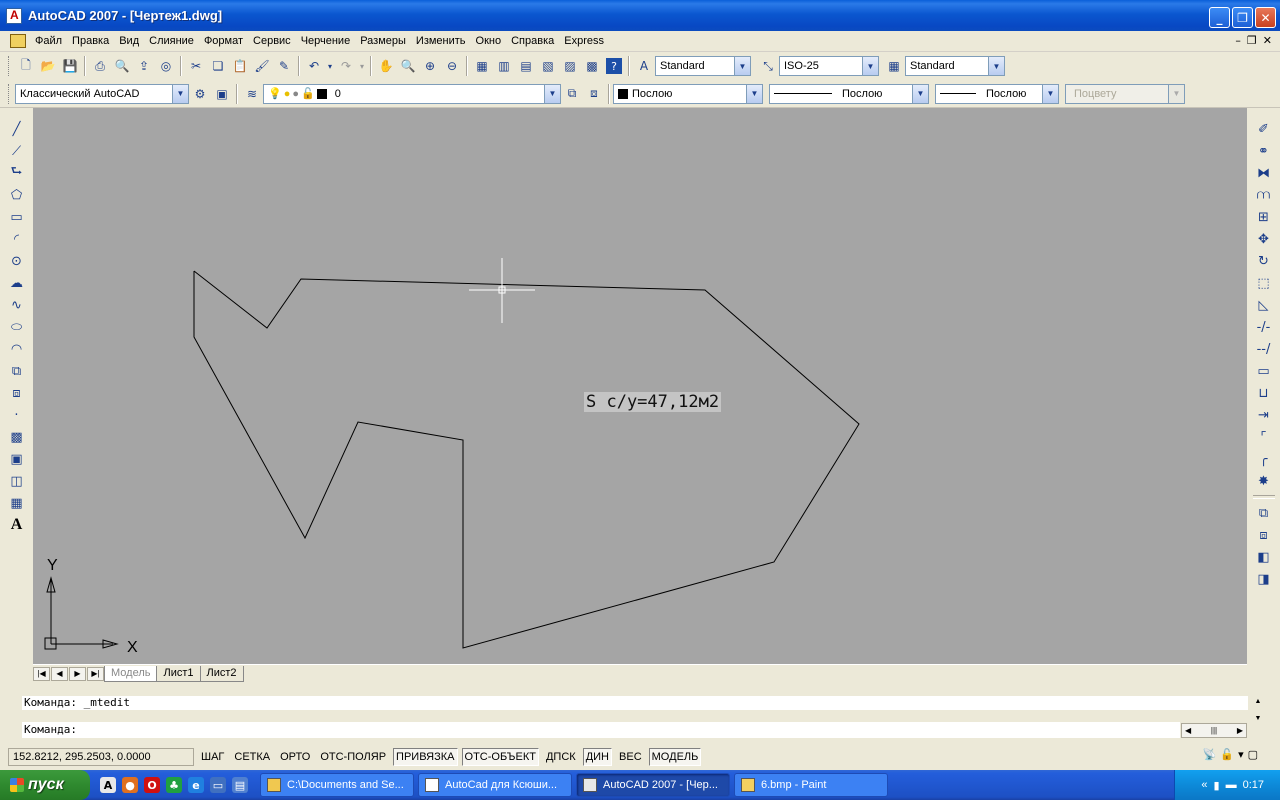 The image size is (1280, 800). Describe the element at coordinates (218, 66) in the screenshot. I see `copy-icon: ❏` at that location.